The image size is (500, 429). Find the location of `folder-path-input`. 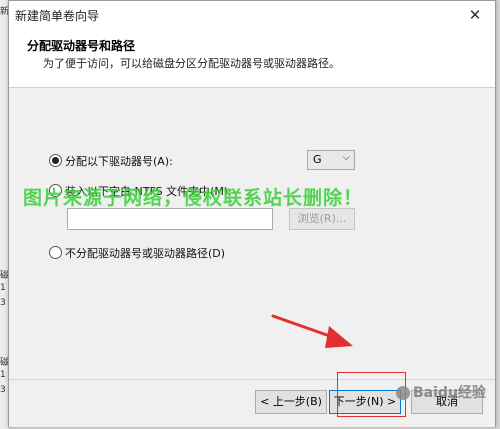

folder-path-input is located at coordinates (170, 219).